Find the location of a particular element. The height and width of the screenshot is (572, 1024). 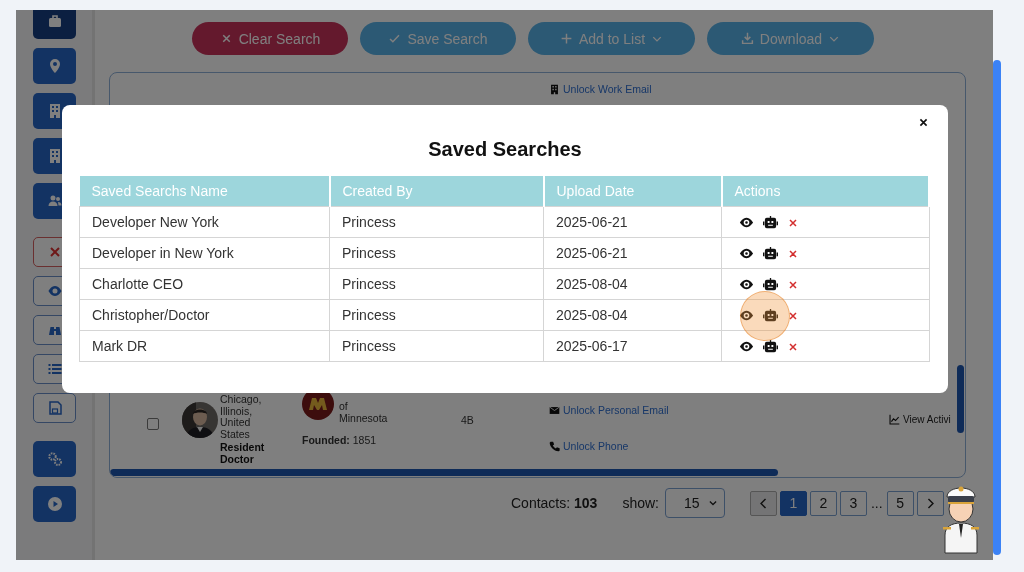

unlock-link: Unlock Phone is located at coordinates (589, 446).